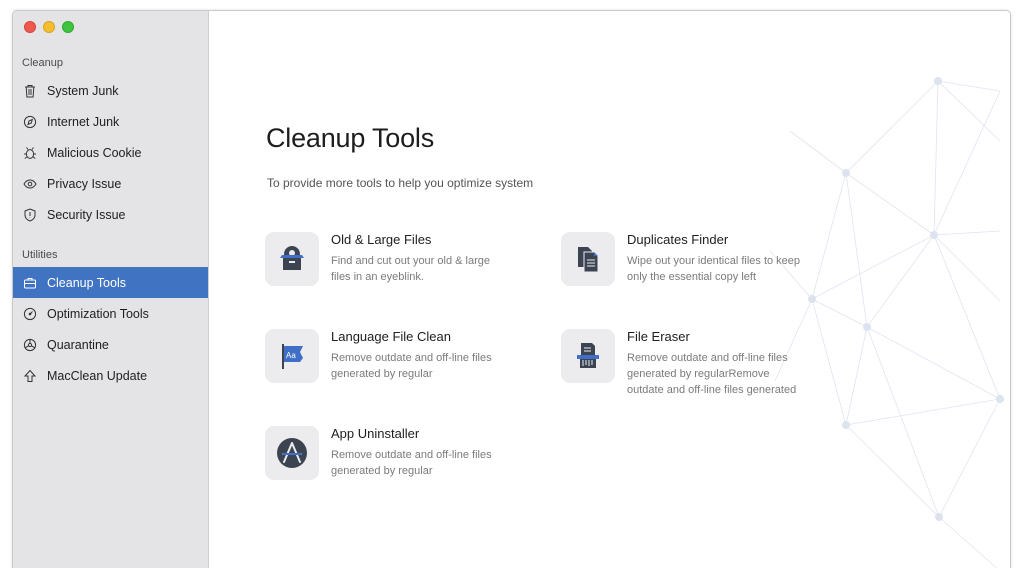 The width and height of the screenshot is (1024, 568). What do you see at coordinates (30, 184) in the screenshot?
I see `eye-icon` at bounding box center [30, 184].